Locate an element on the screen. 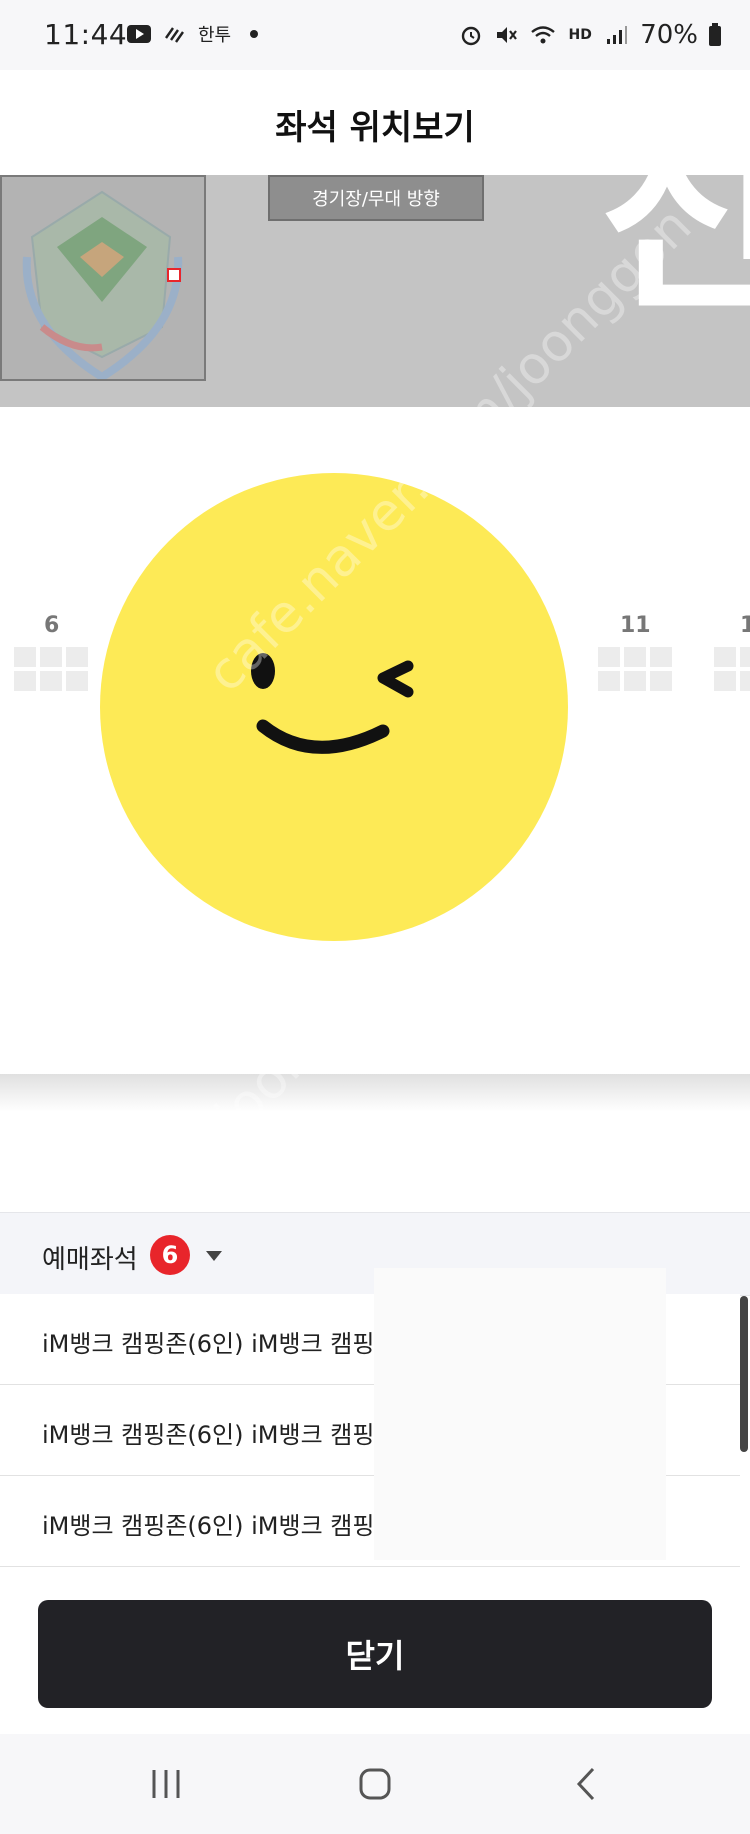 This screenshot has height=1834, width=750. battery-text: 70% is located at coordinates (669, 35).